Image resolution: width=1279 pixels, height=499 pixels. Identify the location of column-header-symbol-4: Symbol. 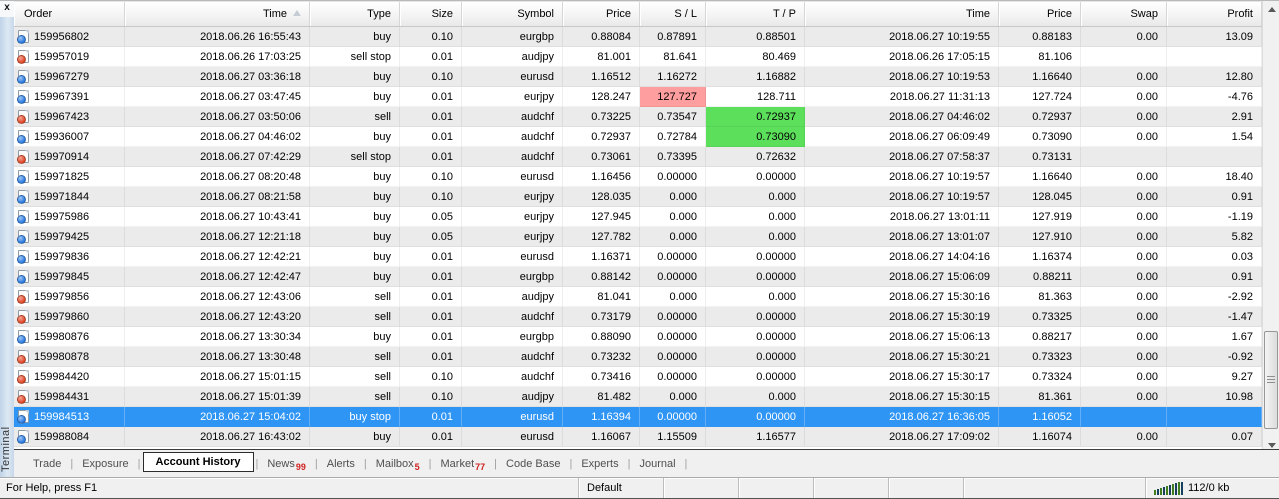
(512, 14).